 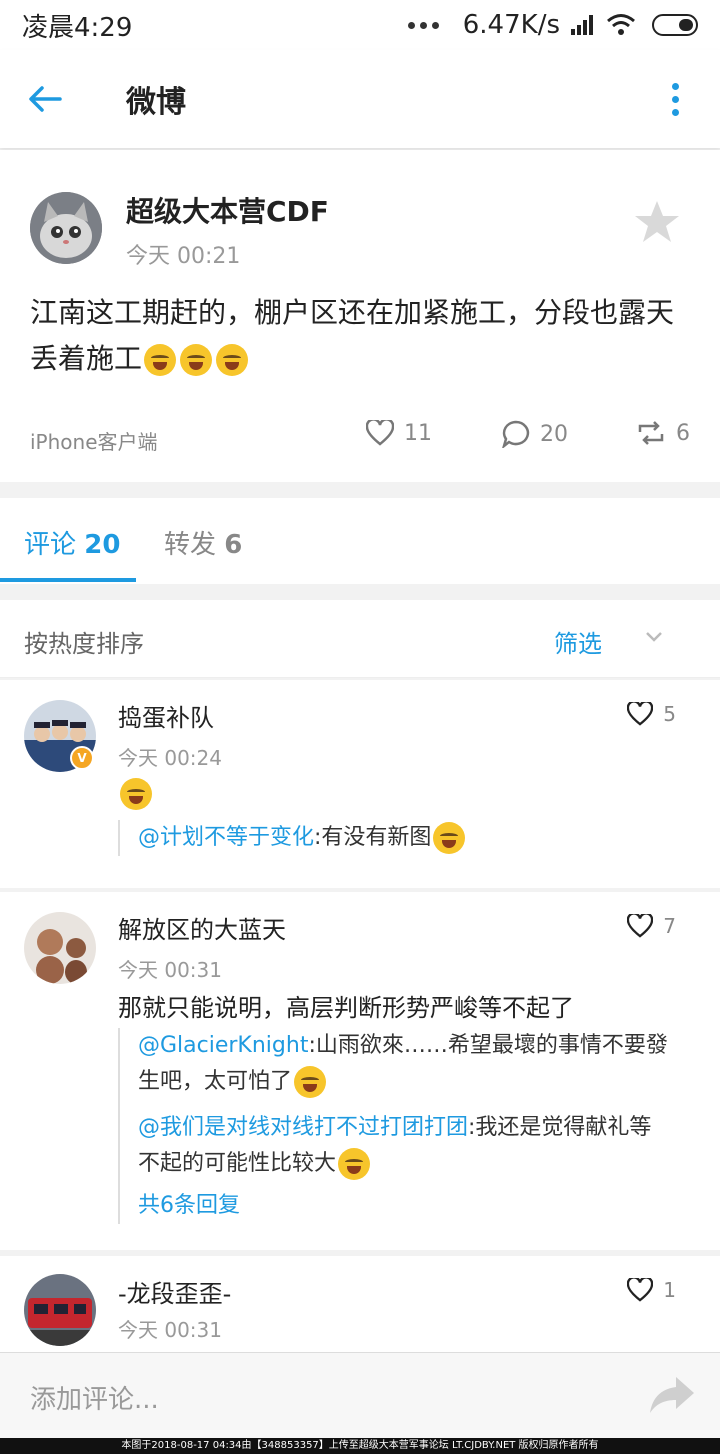 What do you see at coordinates (403, 1146) in the screenshot?
I see `reply-preview: @我们是对线对线打不过打团打团:我还是觉得献礼等不起的可能性比较大` at bounding box center [403, 1146].